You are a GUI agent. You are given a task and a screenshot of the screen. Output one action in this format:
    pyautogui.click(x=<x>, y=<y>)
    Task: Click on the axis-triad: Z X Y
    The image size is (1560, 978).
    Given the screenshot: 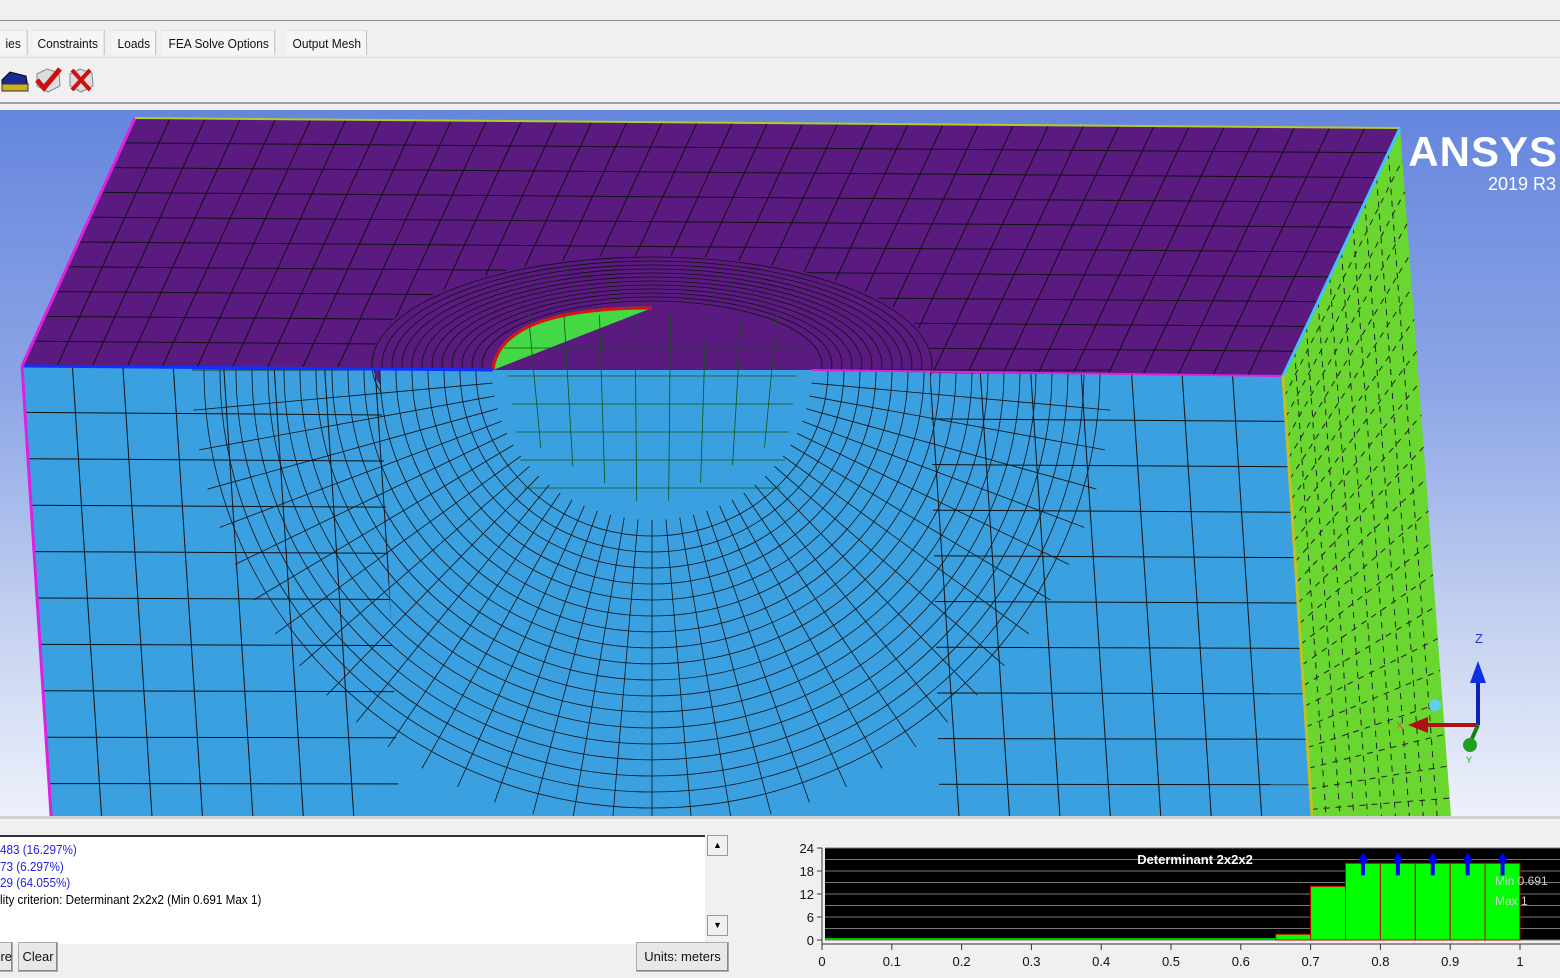 What is the action you would take?
    pyautogui.click(x=1445, y=700)
    